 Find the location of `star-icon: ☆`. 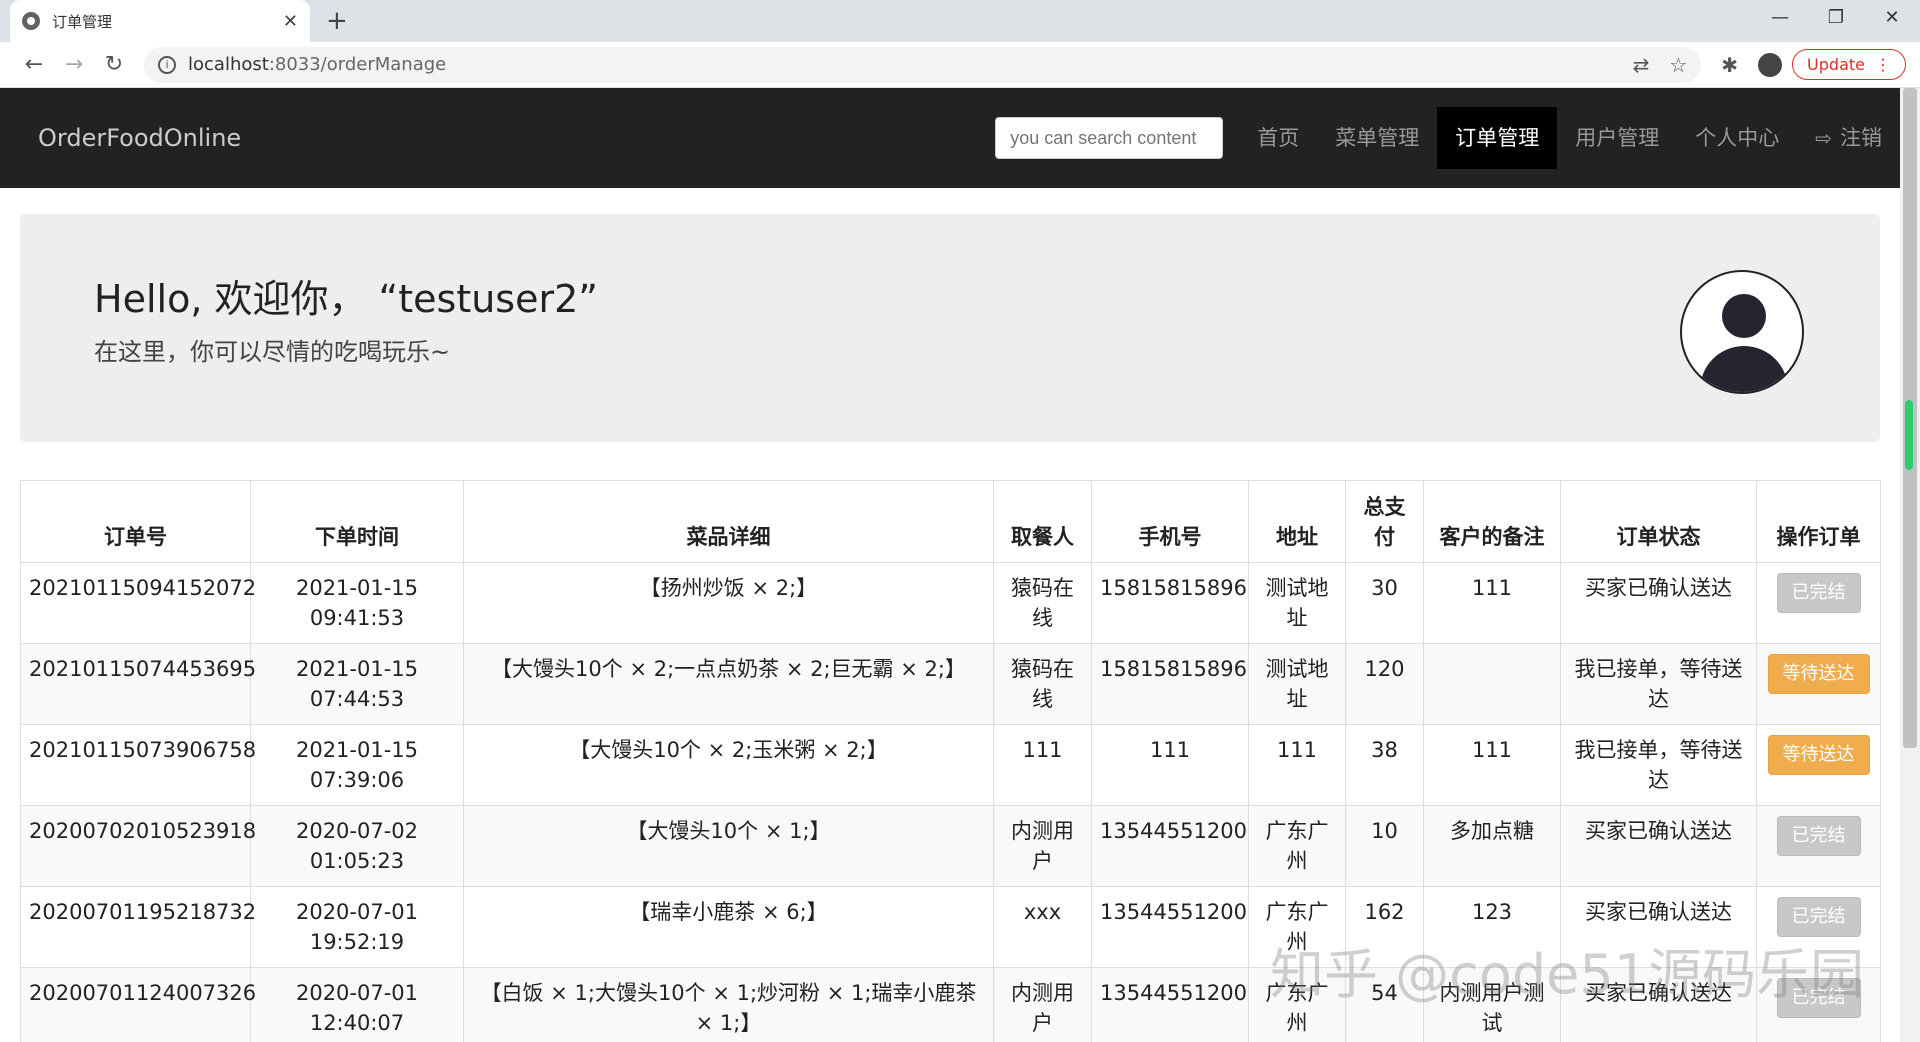

star-icon: ☆ is located at coordinates (1678, 65).